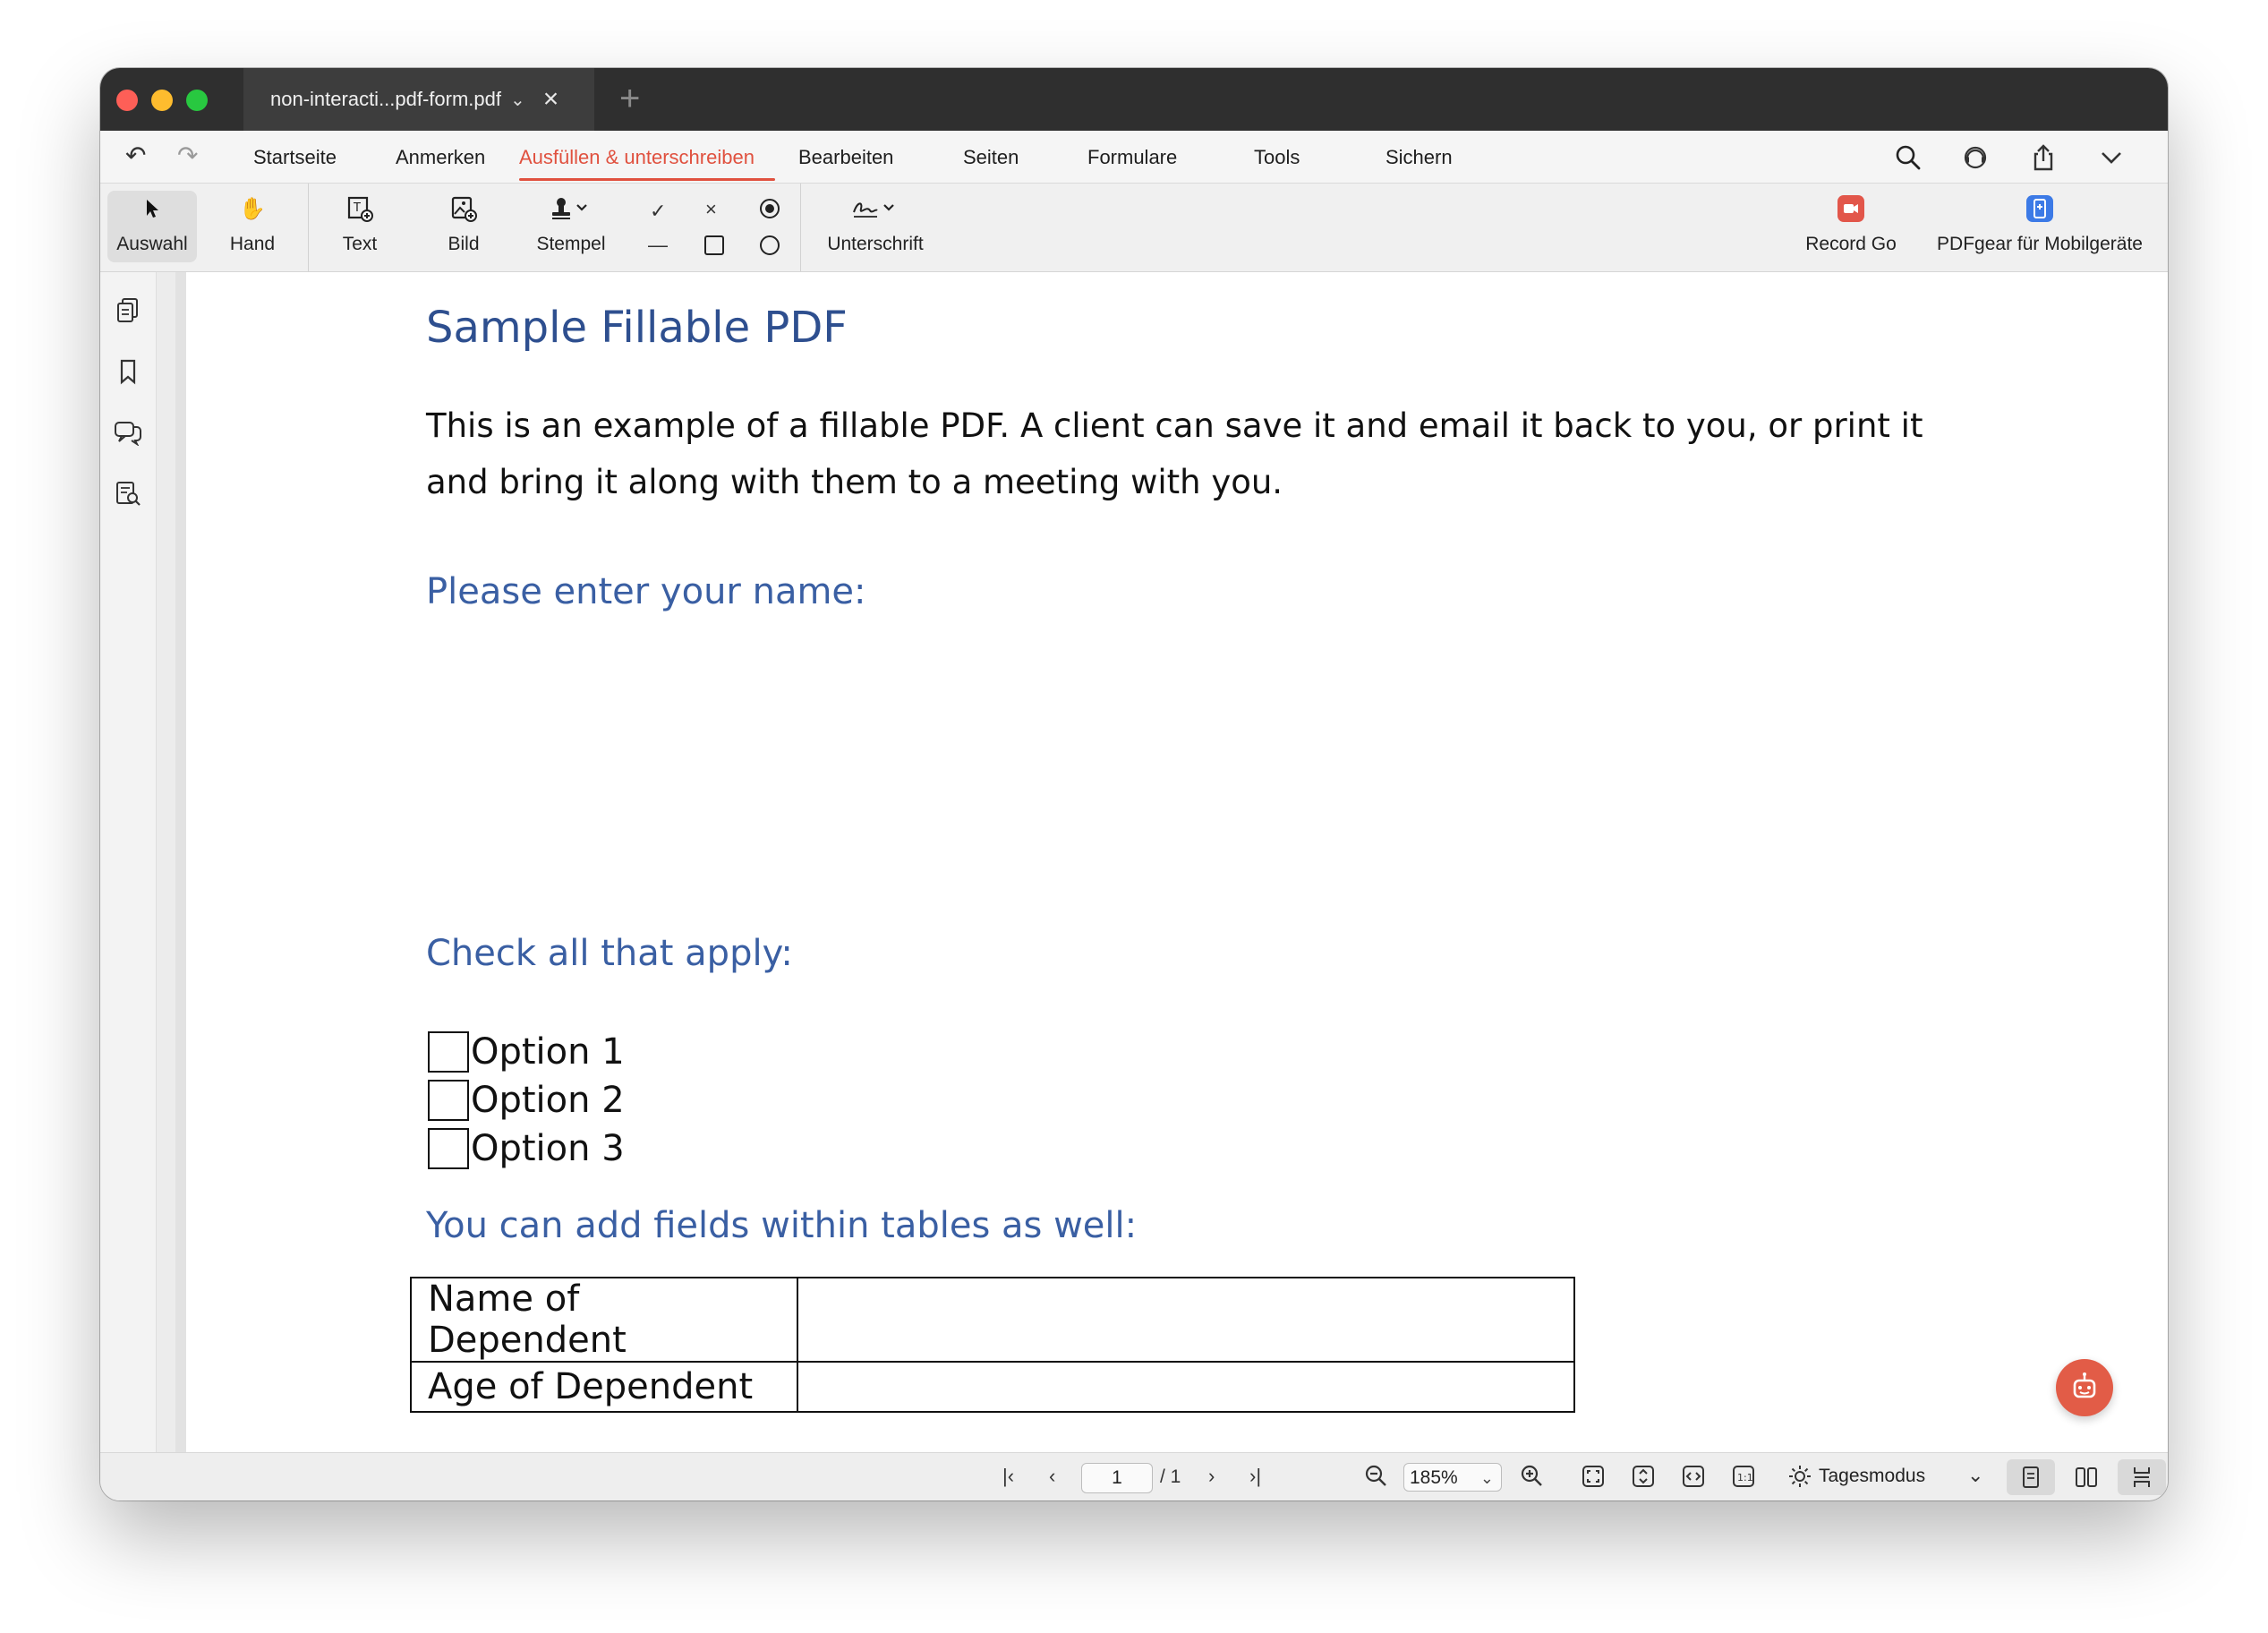 The image size is (2268, 1633). Describe the element at coordinates (162, 100) in the screenshot. I see `minimize-window-button` at that location.